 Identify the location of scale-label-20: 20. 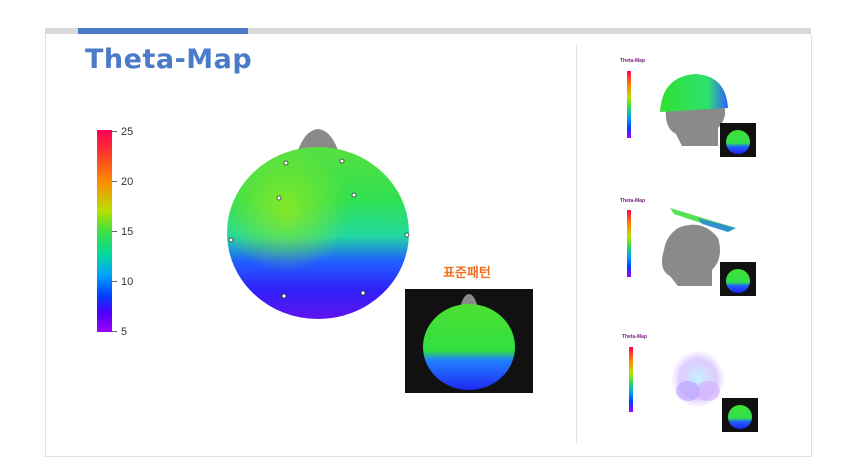
(127, 182).